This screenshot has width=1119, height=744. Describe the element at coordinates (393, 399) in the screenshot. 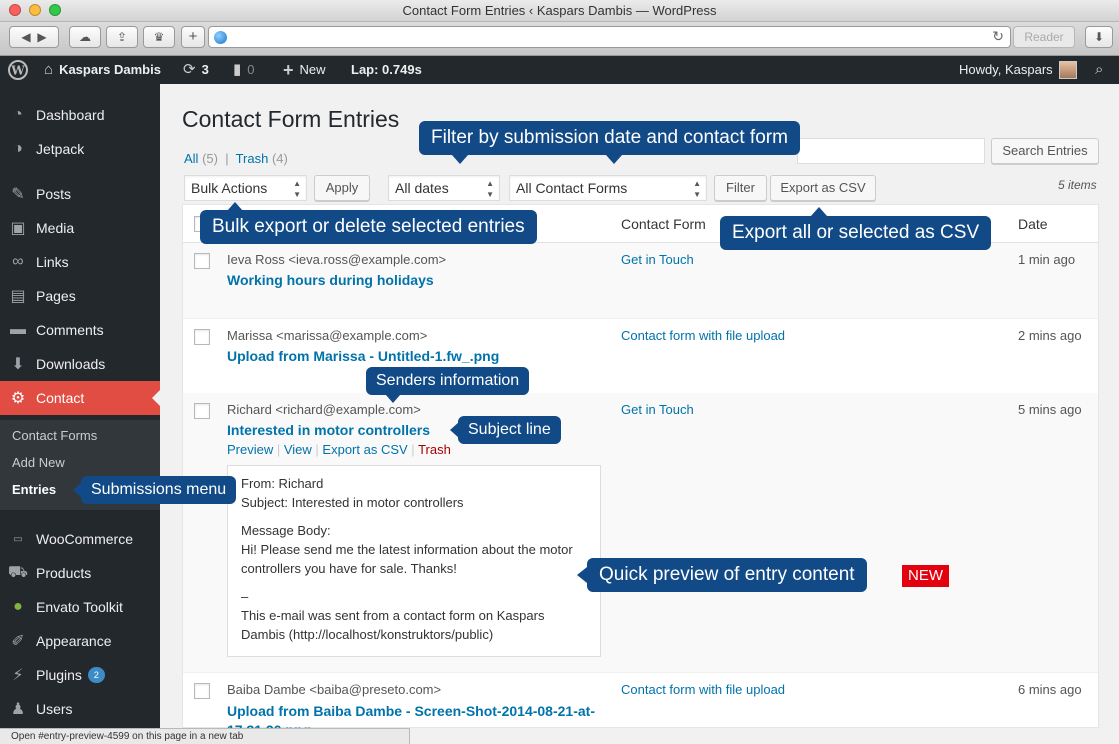

I see `callout-senders-tail` at that location.